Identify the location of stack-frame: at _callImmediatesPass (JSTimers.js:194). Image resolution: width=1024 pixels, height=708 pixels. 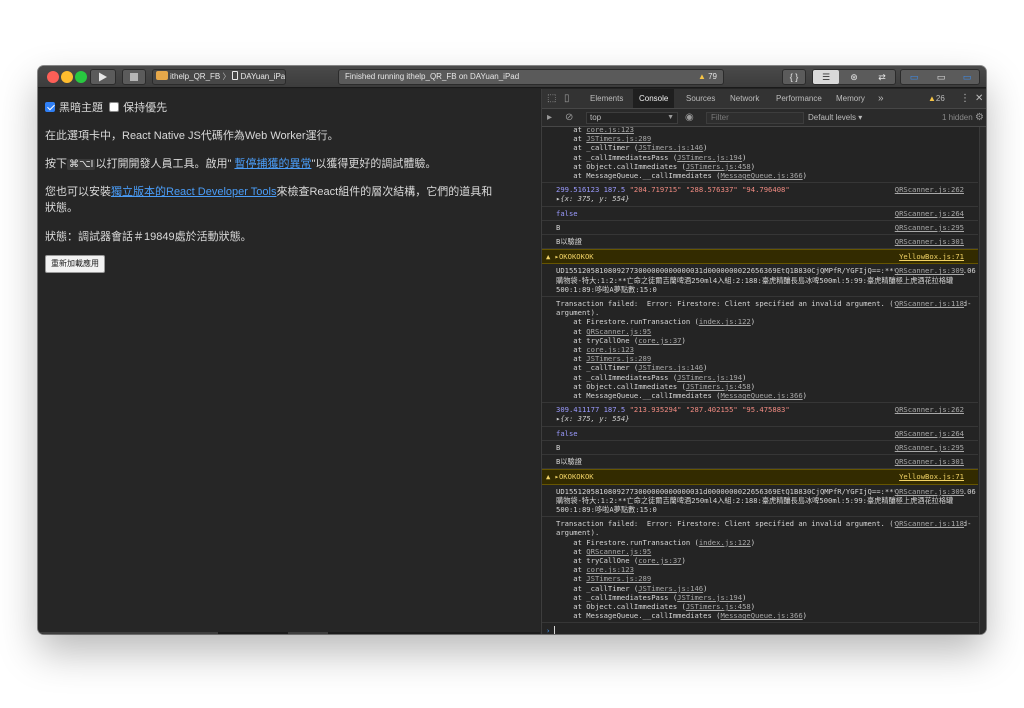
(651, 597).